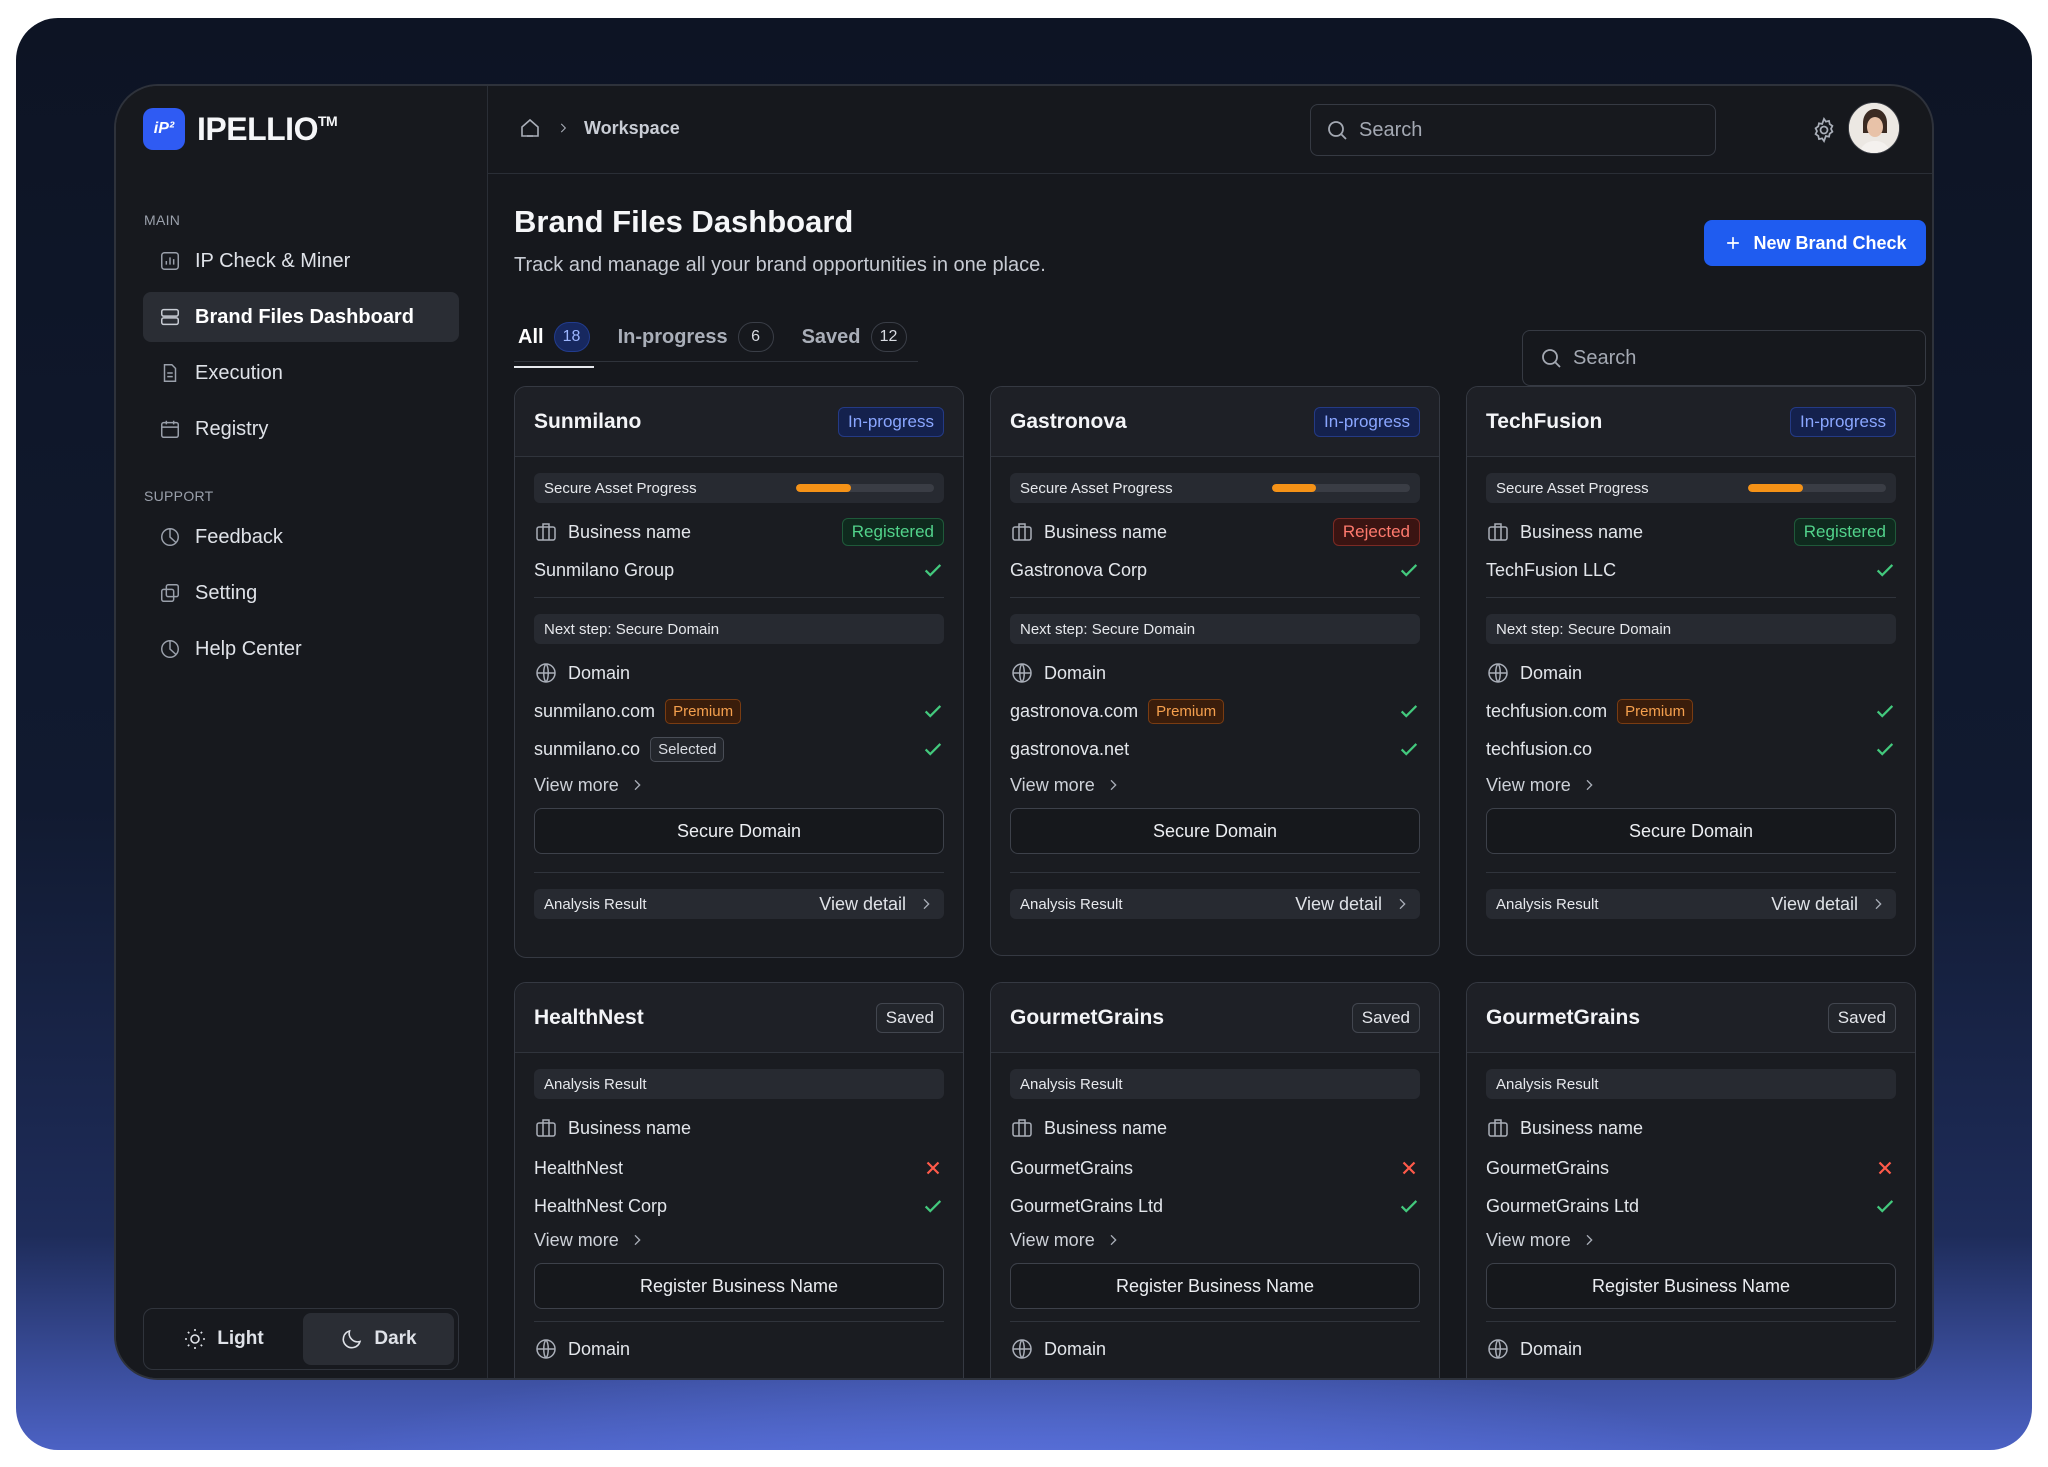  I want to click on next-step-label: Next step: Secure Domain, so click(632, 629).